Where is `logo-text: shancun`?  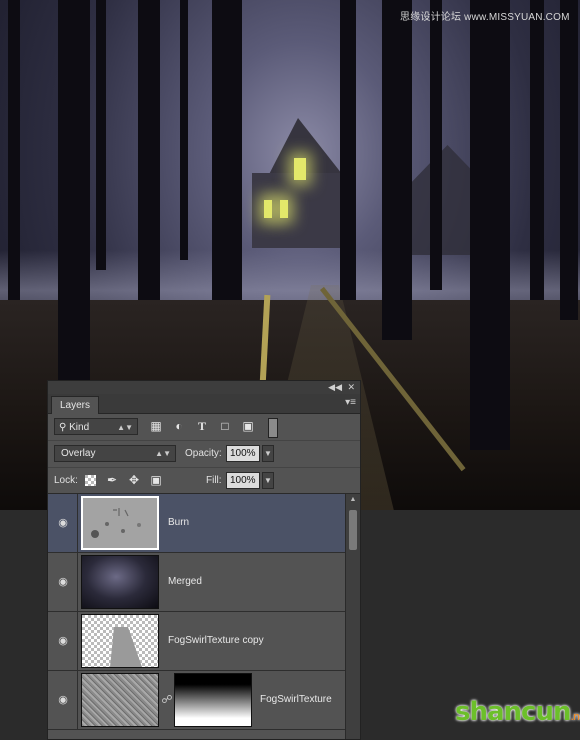
logo-text: shancun is located at coordinates (513, 712).